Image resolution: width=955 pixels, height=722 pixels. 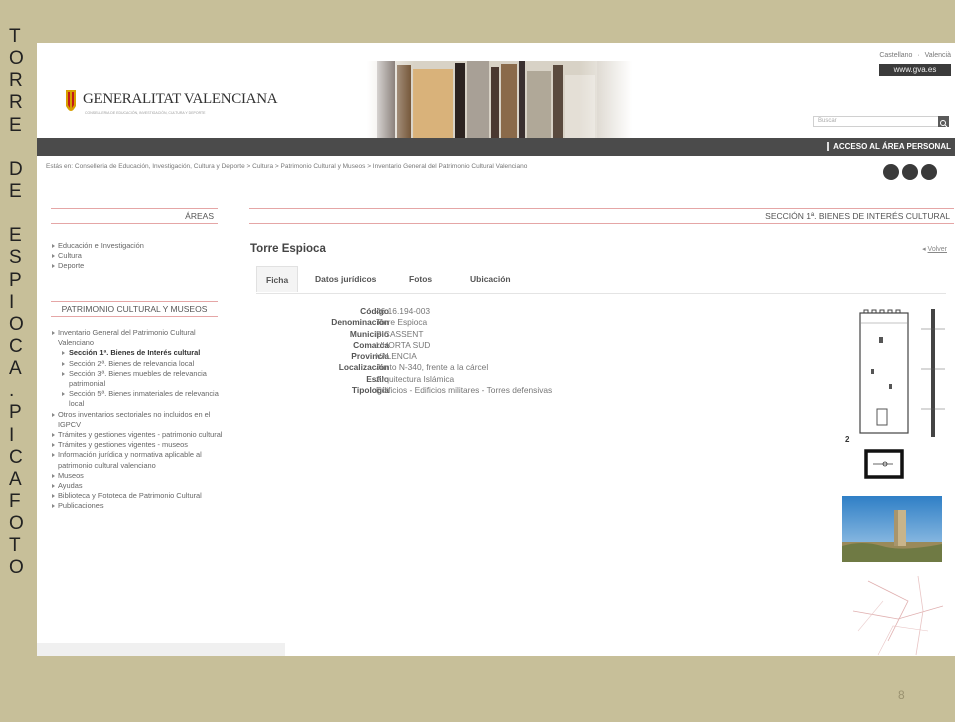 I want to click on field-label: Provincia, so click(x=370, y=356).